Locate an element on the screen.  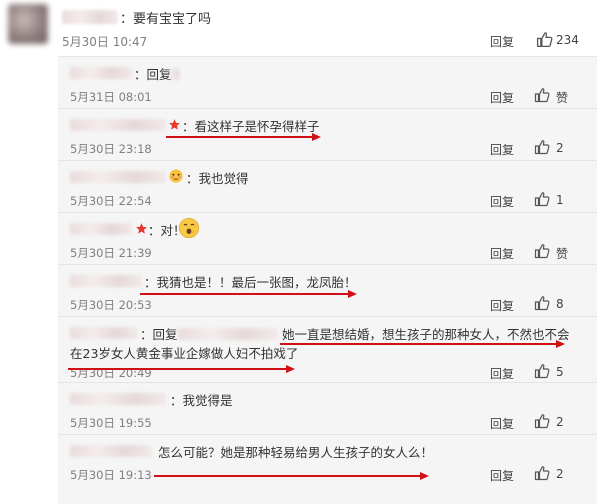
comment-time: 5月30日 23:18 is located at coordinates (111, 149).